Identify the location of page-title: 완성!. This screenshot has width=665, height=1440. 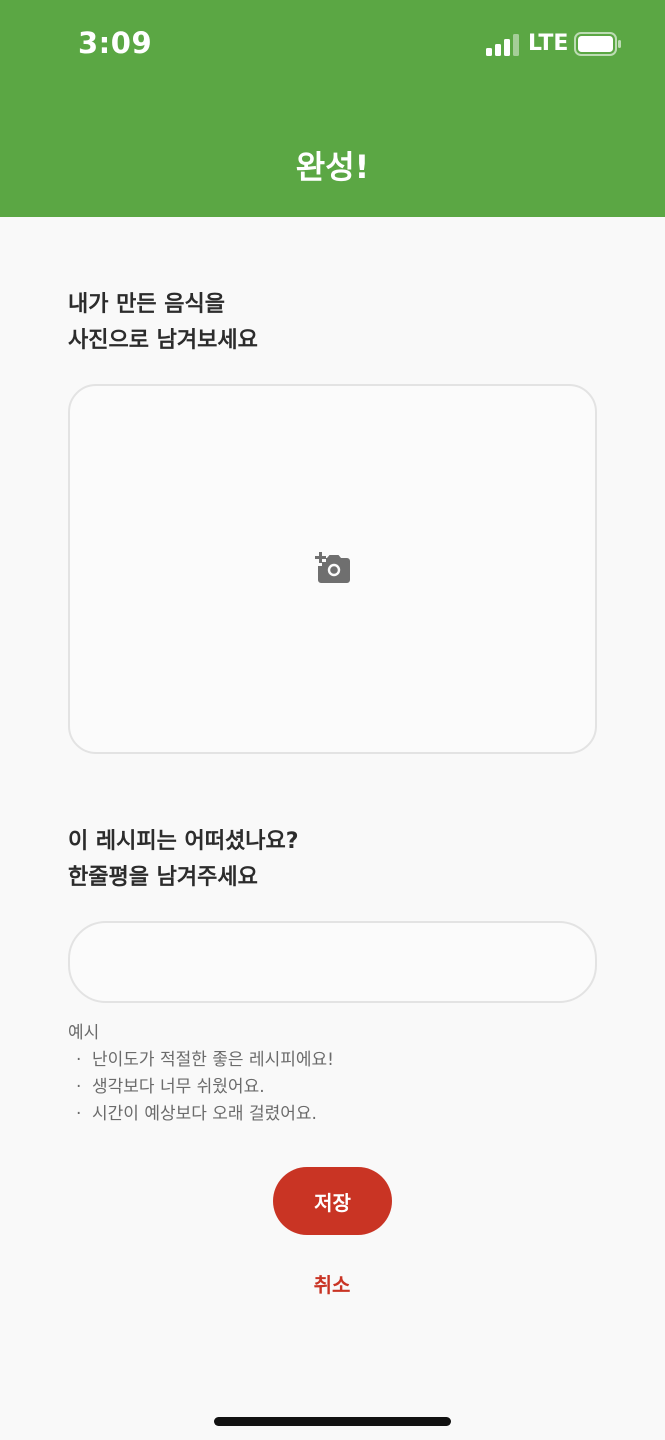
(332, 167).